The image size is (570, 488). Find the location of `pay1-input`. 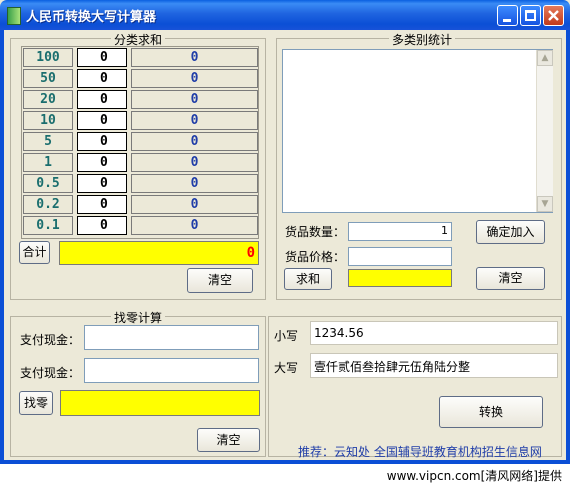

pay1-input is located at coordinates (171, 337).